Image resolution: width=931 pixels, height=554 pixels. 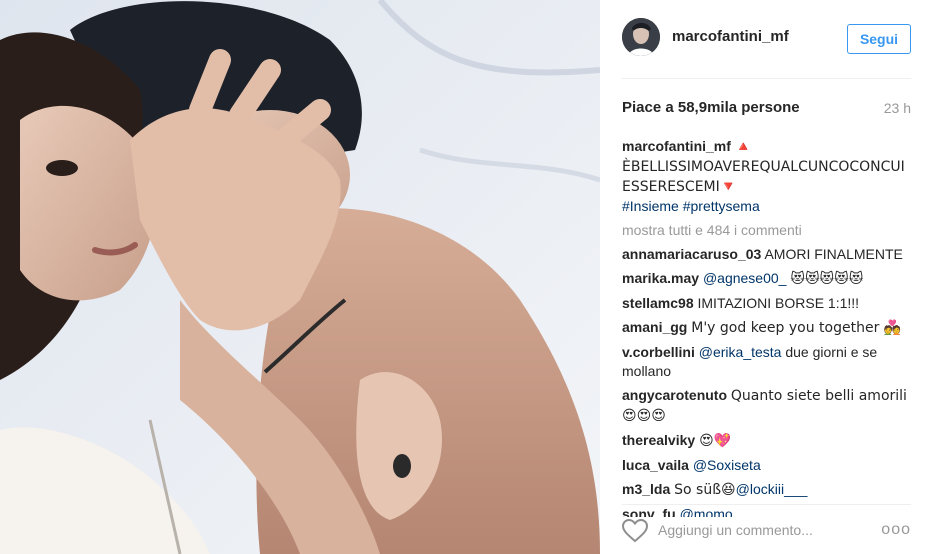 What do you see at coordinates (711, 107) in the screenshot?
I see `likes-count: Piace a 58,9mila persone` at bounding box center [711, 107].